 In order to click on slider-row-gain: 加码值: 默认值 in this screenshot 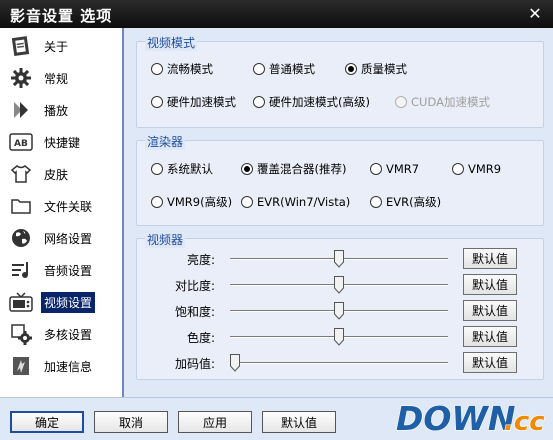, I will do `click(340, 363)`.